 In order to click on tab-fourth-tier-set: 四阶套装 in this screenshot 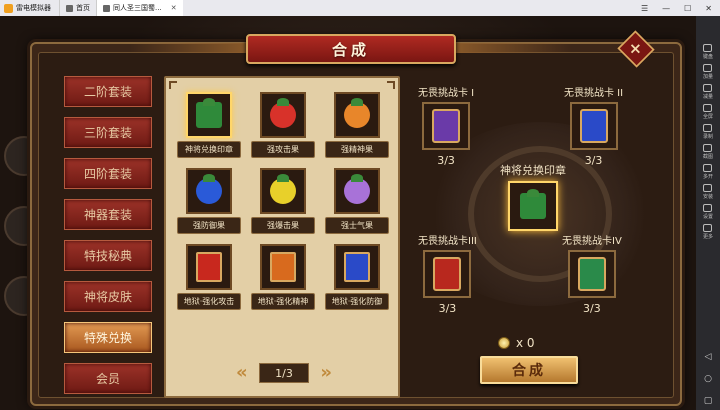, I will do `click(108, 173)`.